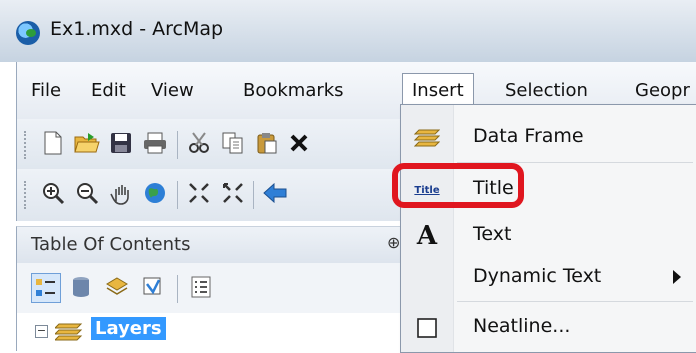  I want to click on data-frame-icon, so click(427, 138).